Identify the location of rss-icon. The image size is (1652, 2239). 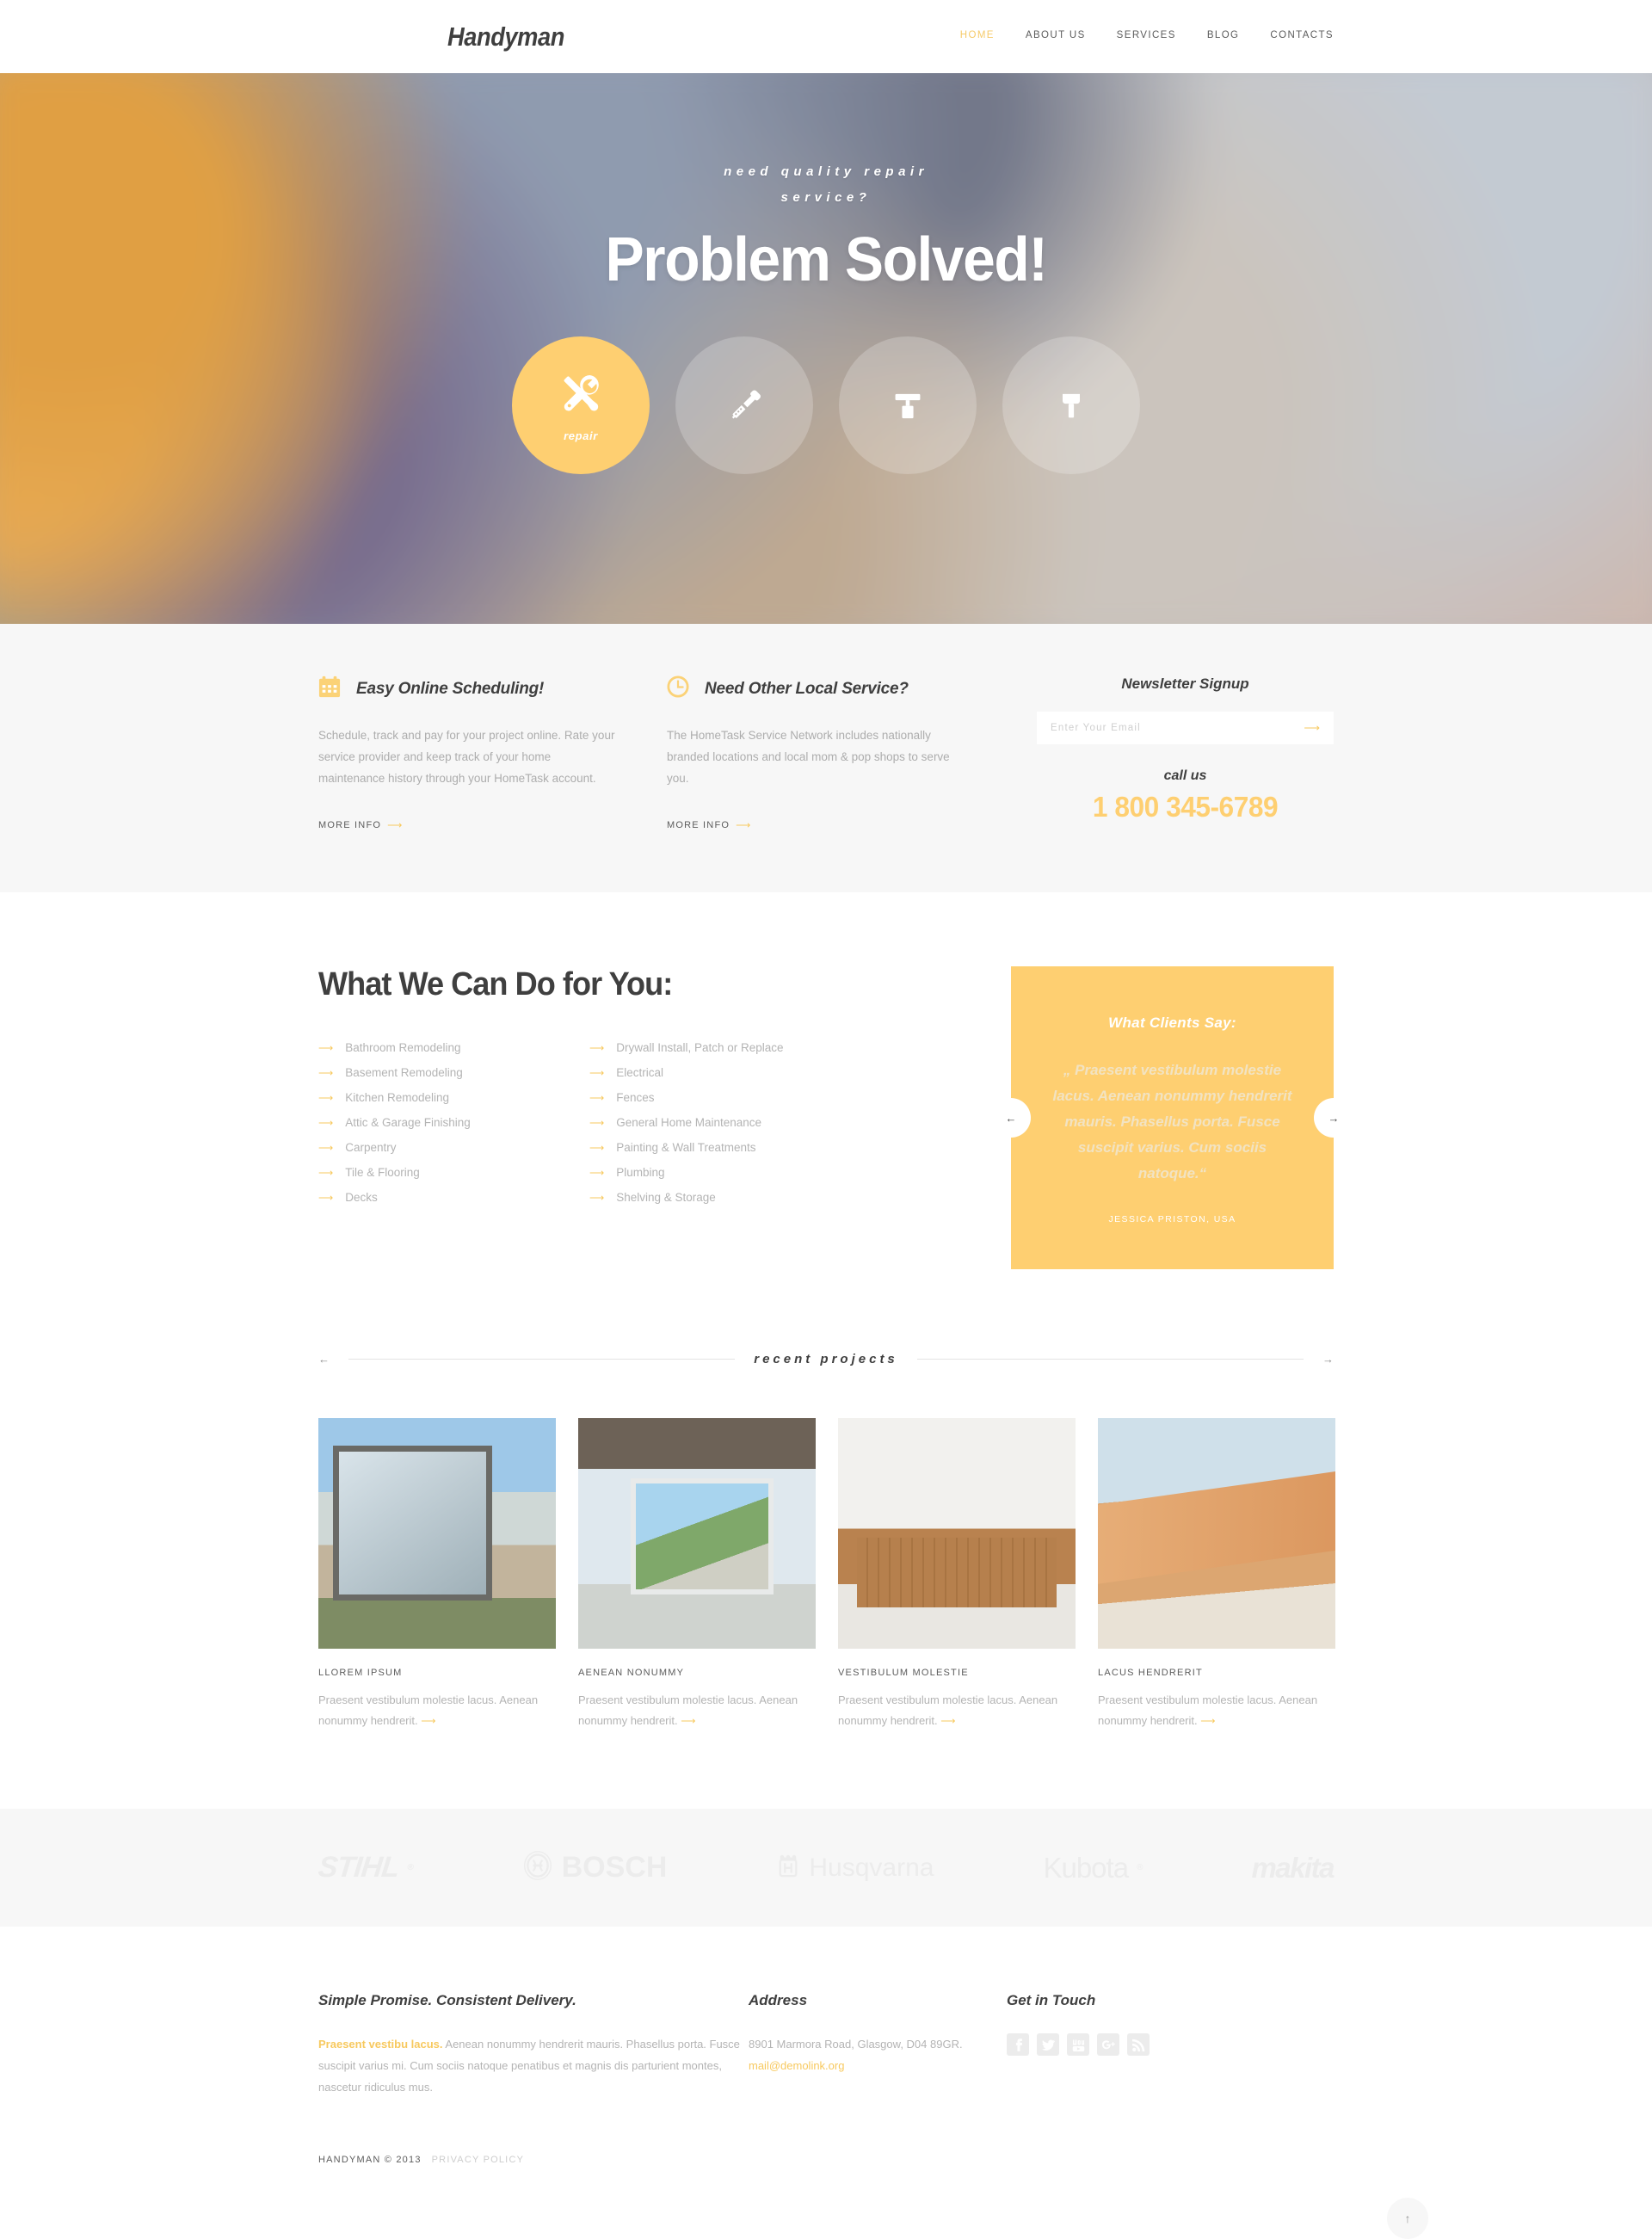
(1138, 2044).